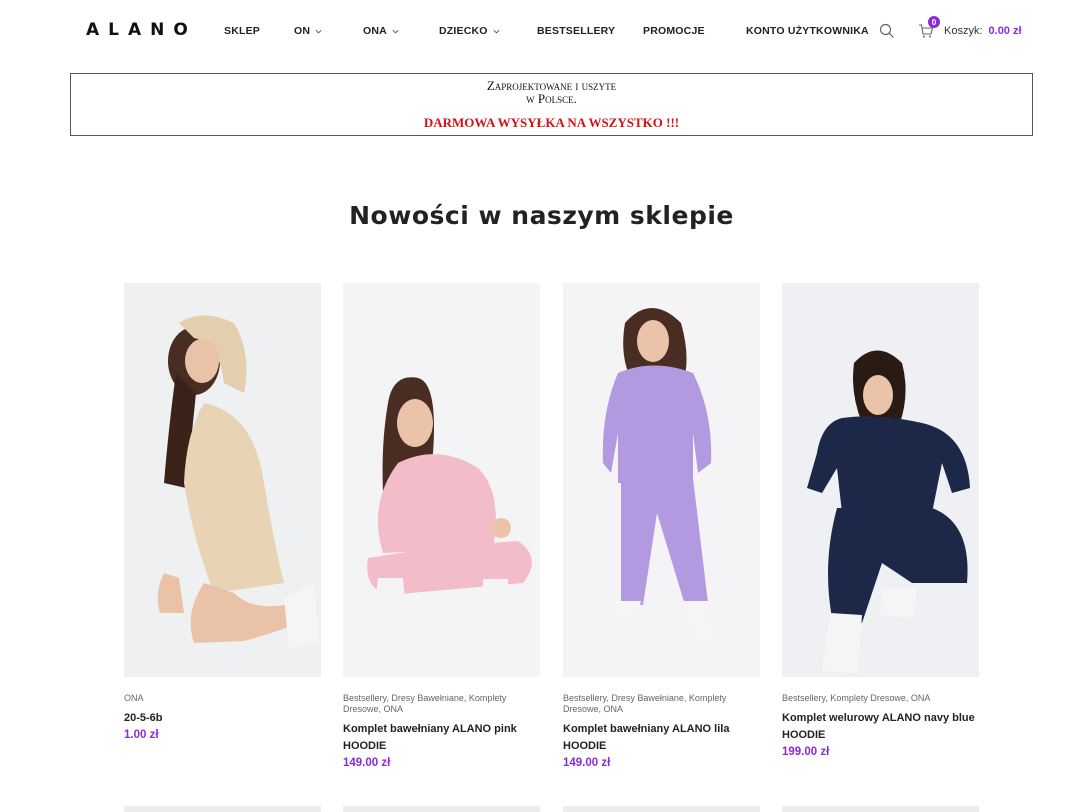 The image size is (1083, 812). I want to click on nav-item-konto: KONTO UŻYTKOWNIKA, so click(807, 31).